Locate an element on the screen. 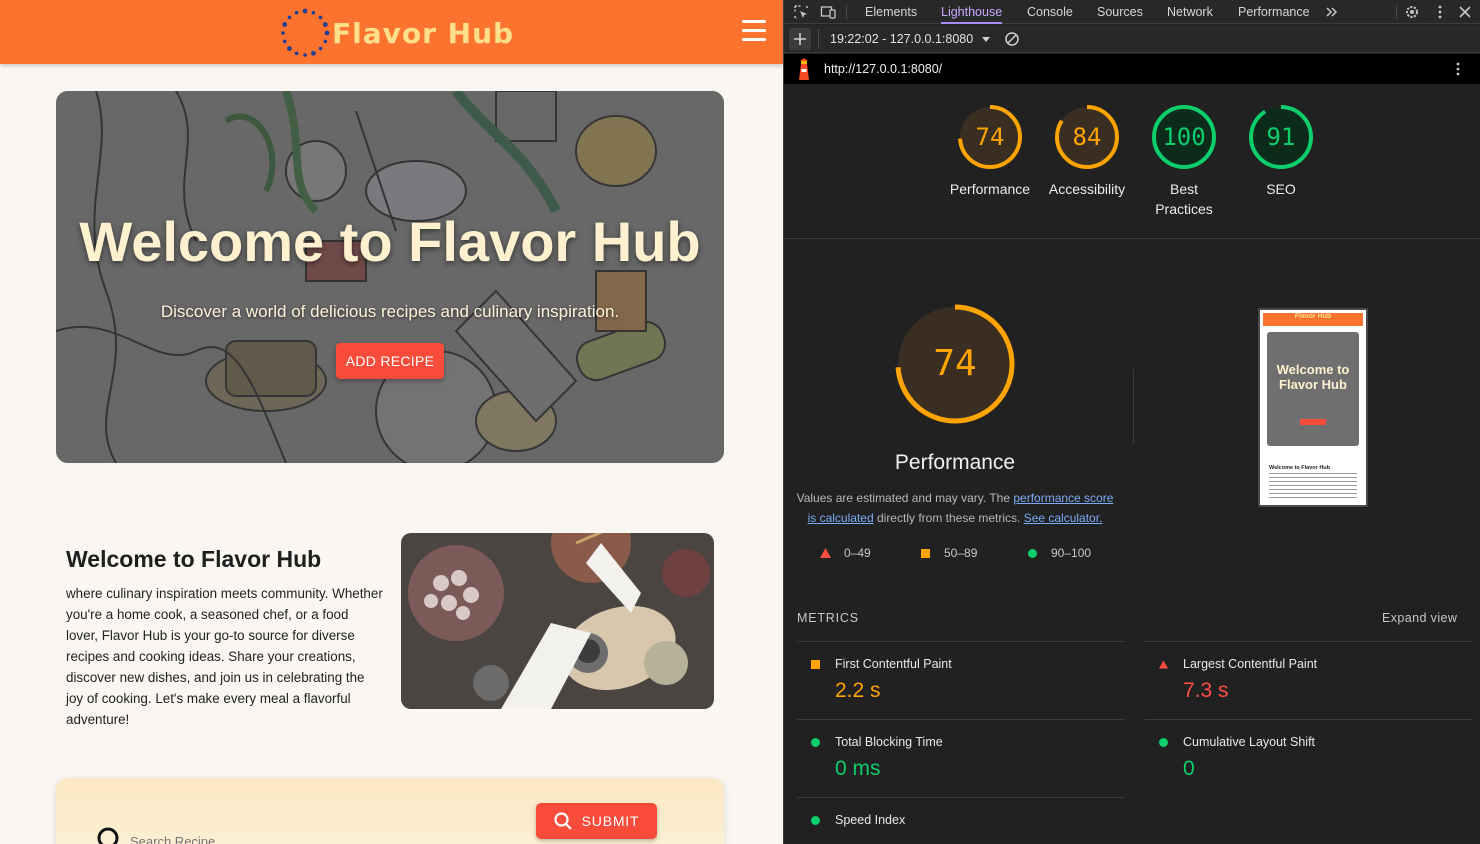 This screenshot has height=844, width=1480. gauge-seo: 91 is located at coordinates (1281, 137).